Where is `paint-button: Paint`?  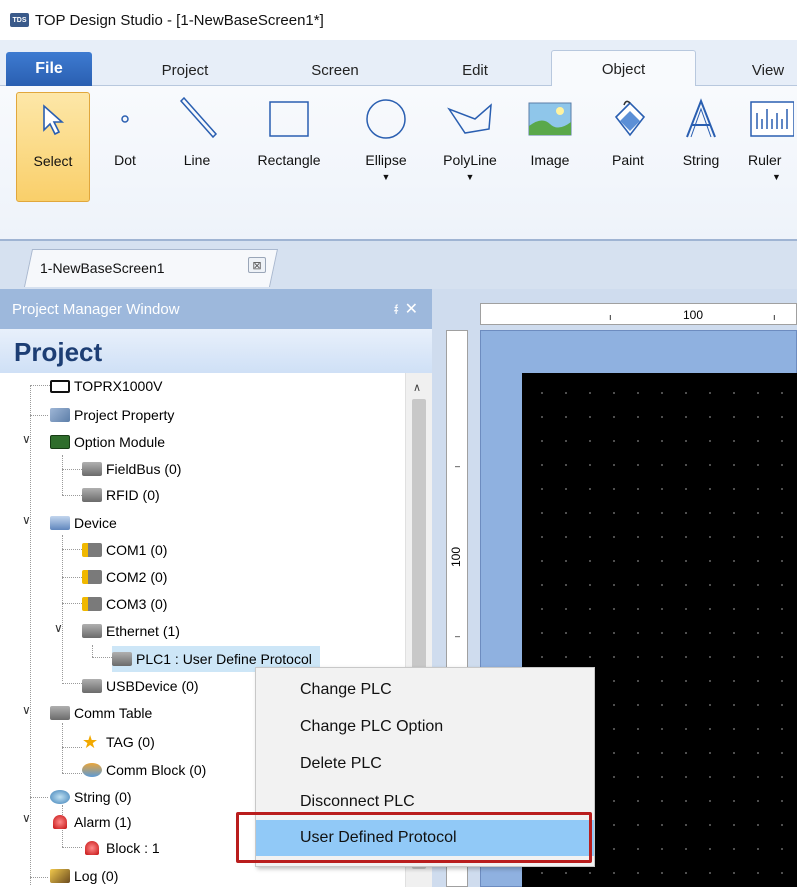 paint-button: Paint is located at coordinates (628, 147).